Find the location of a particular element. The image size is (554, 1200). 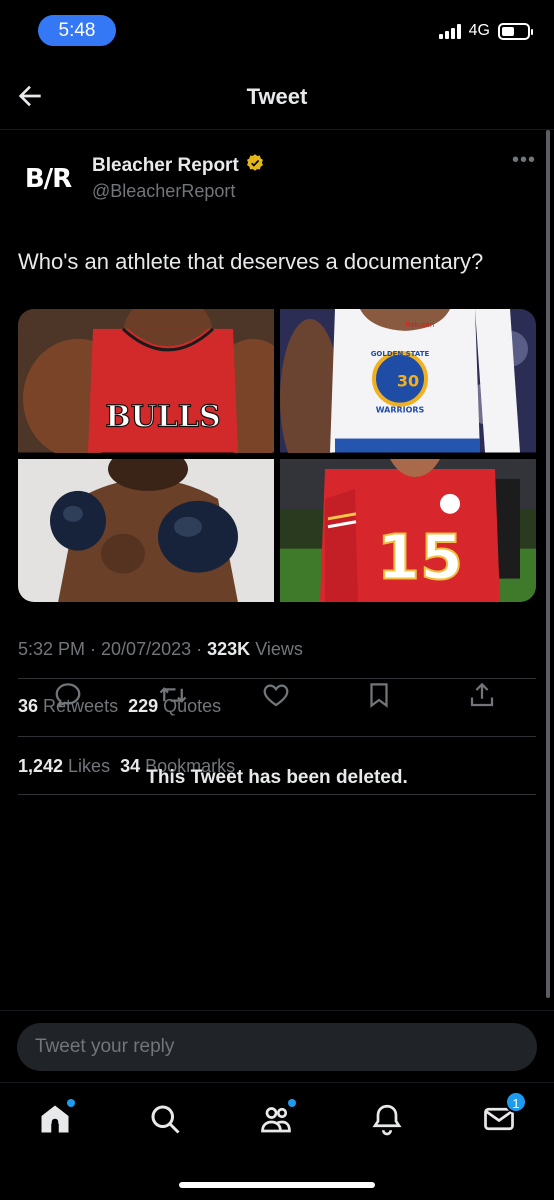

status-time: 5:48 is located at coordinates (77, 30).